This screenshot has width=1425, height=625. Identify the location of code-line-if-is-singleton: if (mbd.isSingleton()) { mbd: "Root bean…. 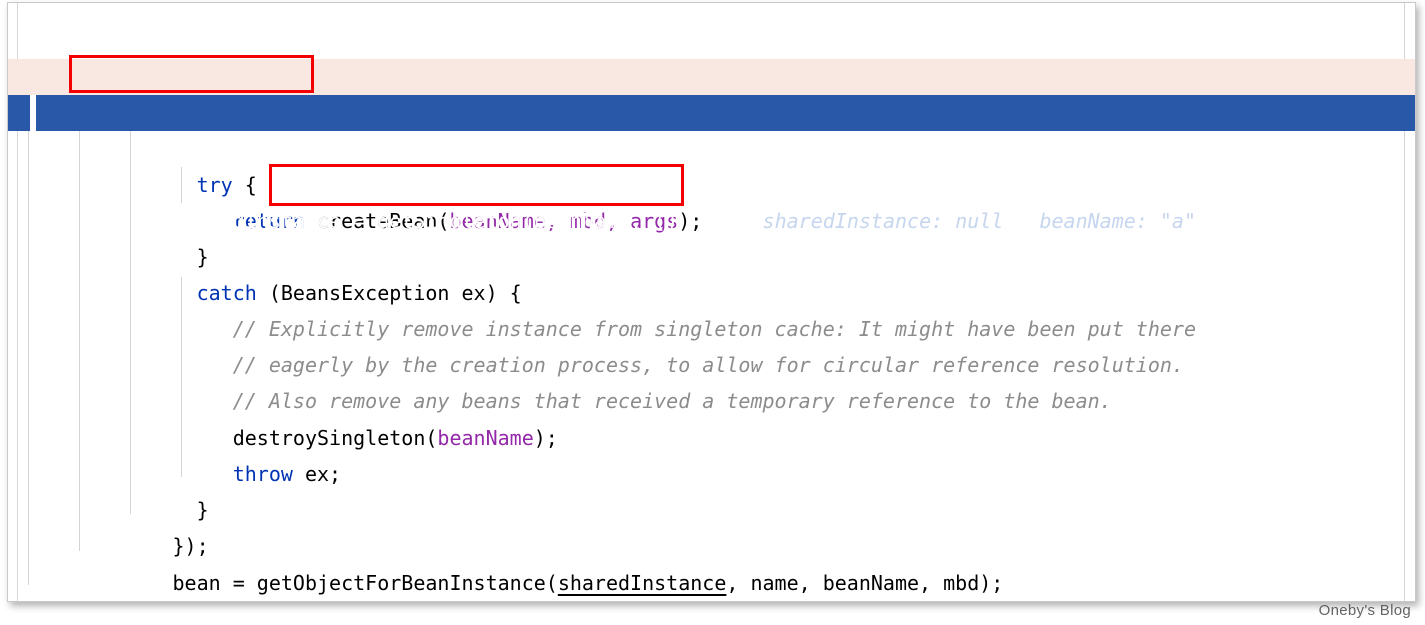
(711, 92).